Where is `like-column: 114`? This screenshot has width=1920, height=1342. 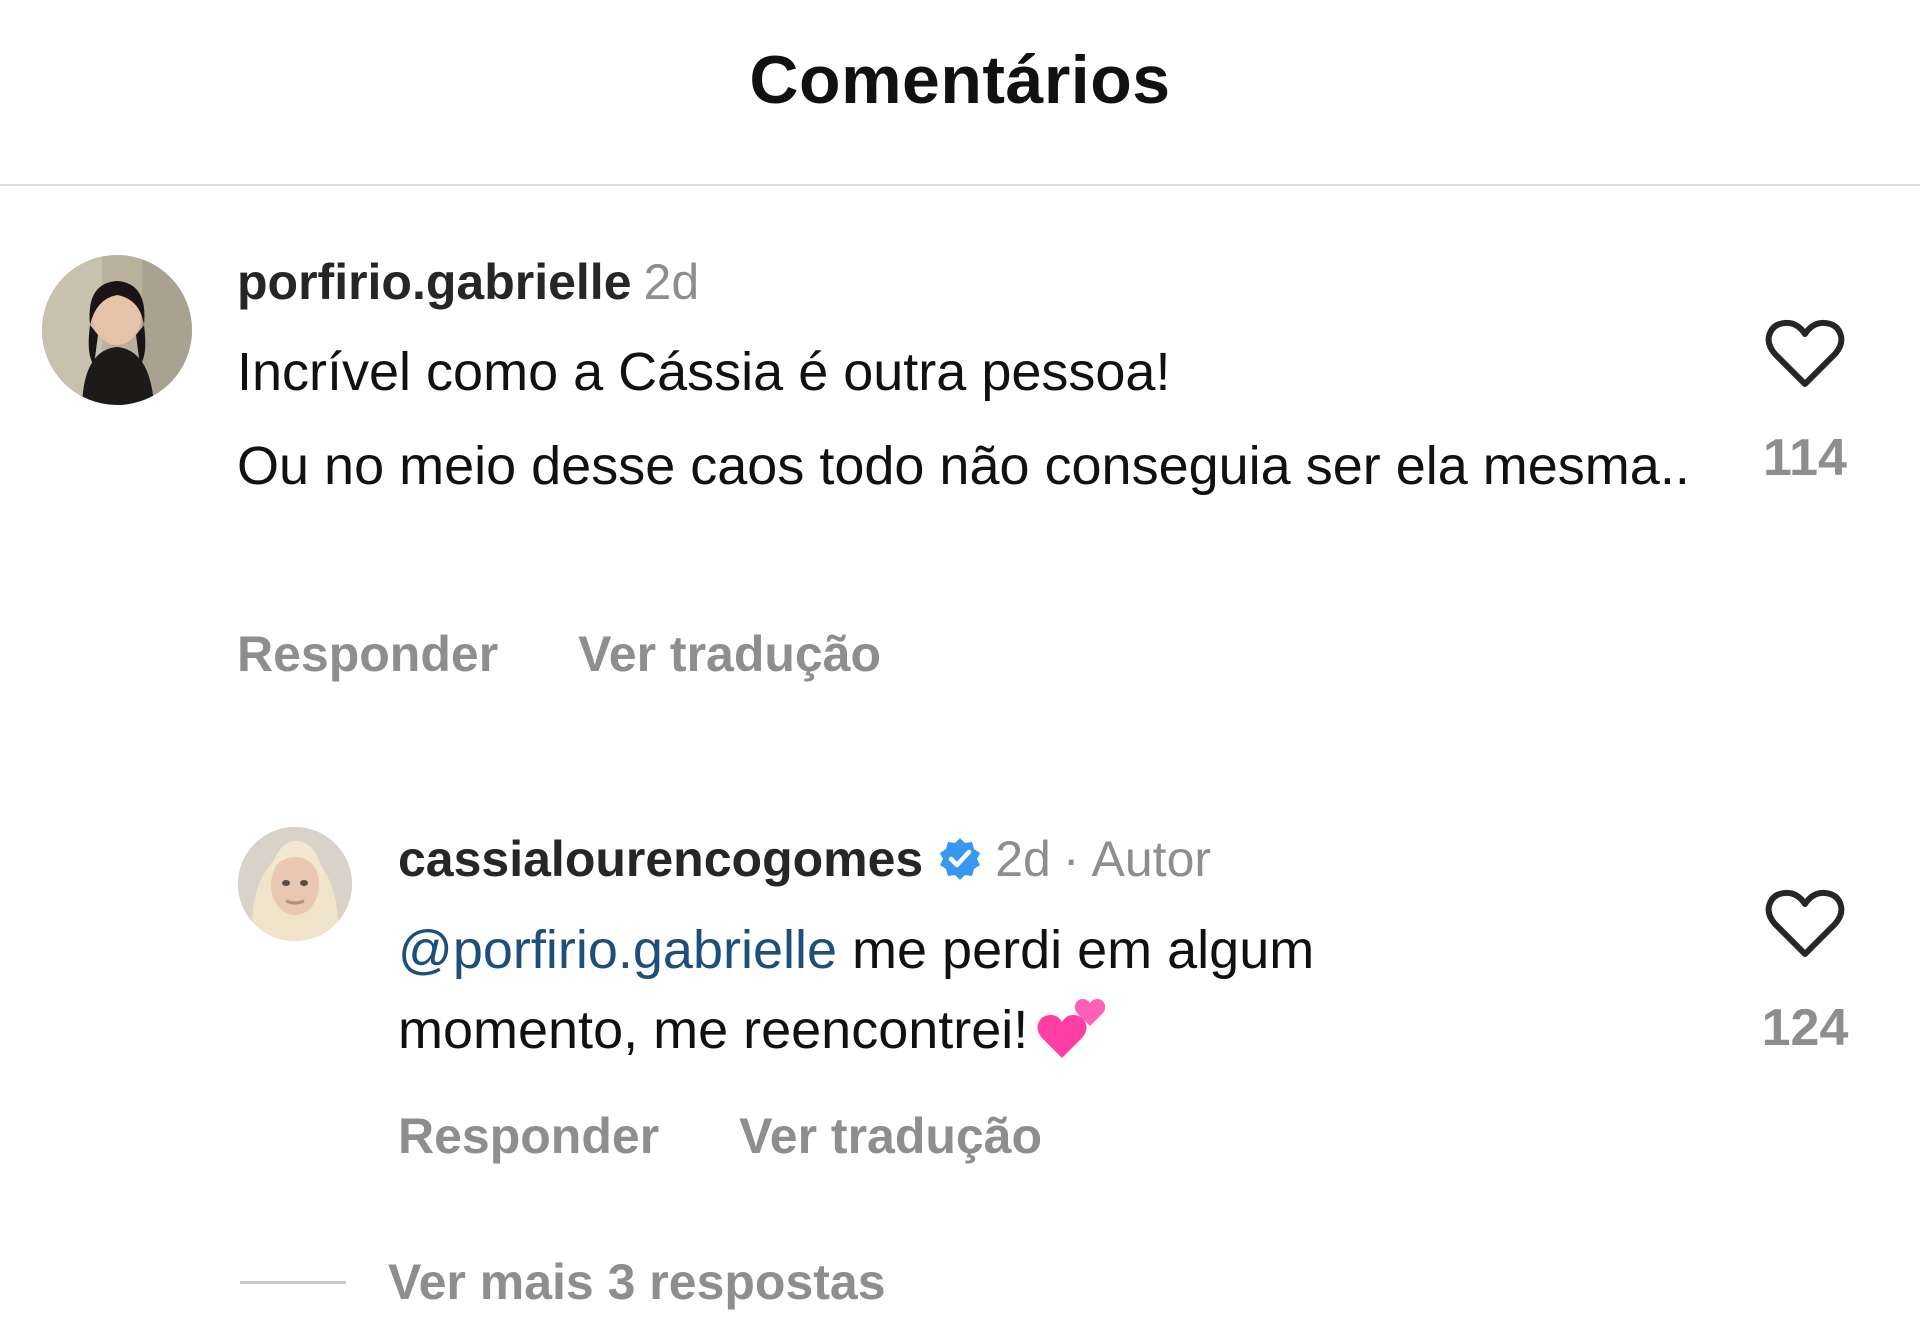
like-column: 114 is located at coordinates (1805, 403).